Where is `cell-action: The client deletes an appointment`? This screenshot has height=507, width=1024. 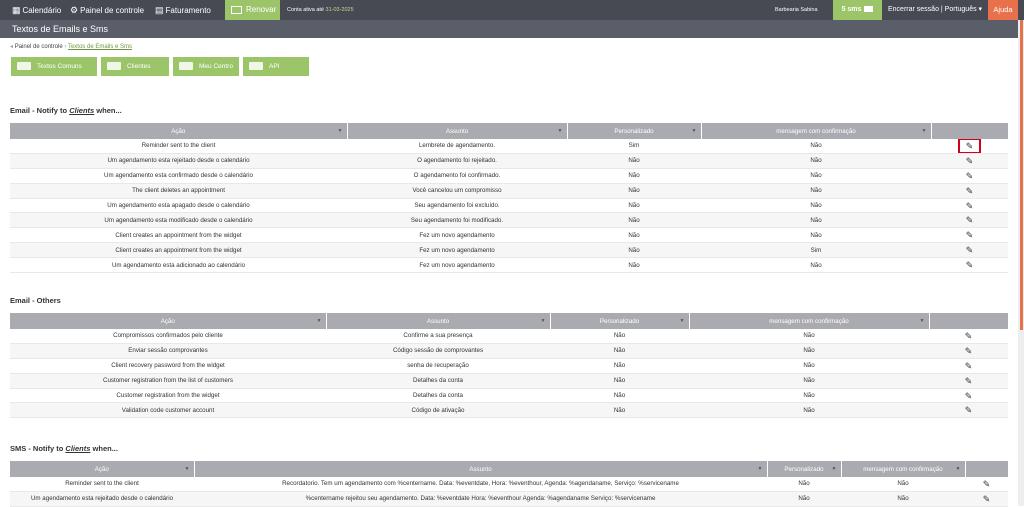 cell-action: The client deletes an appointment is located at coordinates (178, 191).